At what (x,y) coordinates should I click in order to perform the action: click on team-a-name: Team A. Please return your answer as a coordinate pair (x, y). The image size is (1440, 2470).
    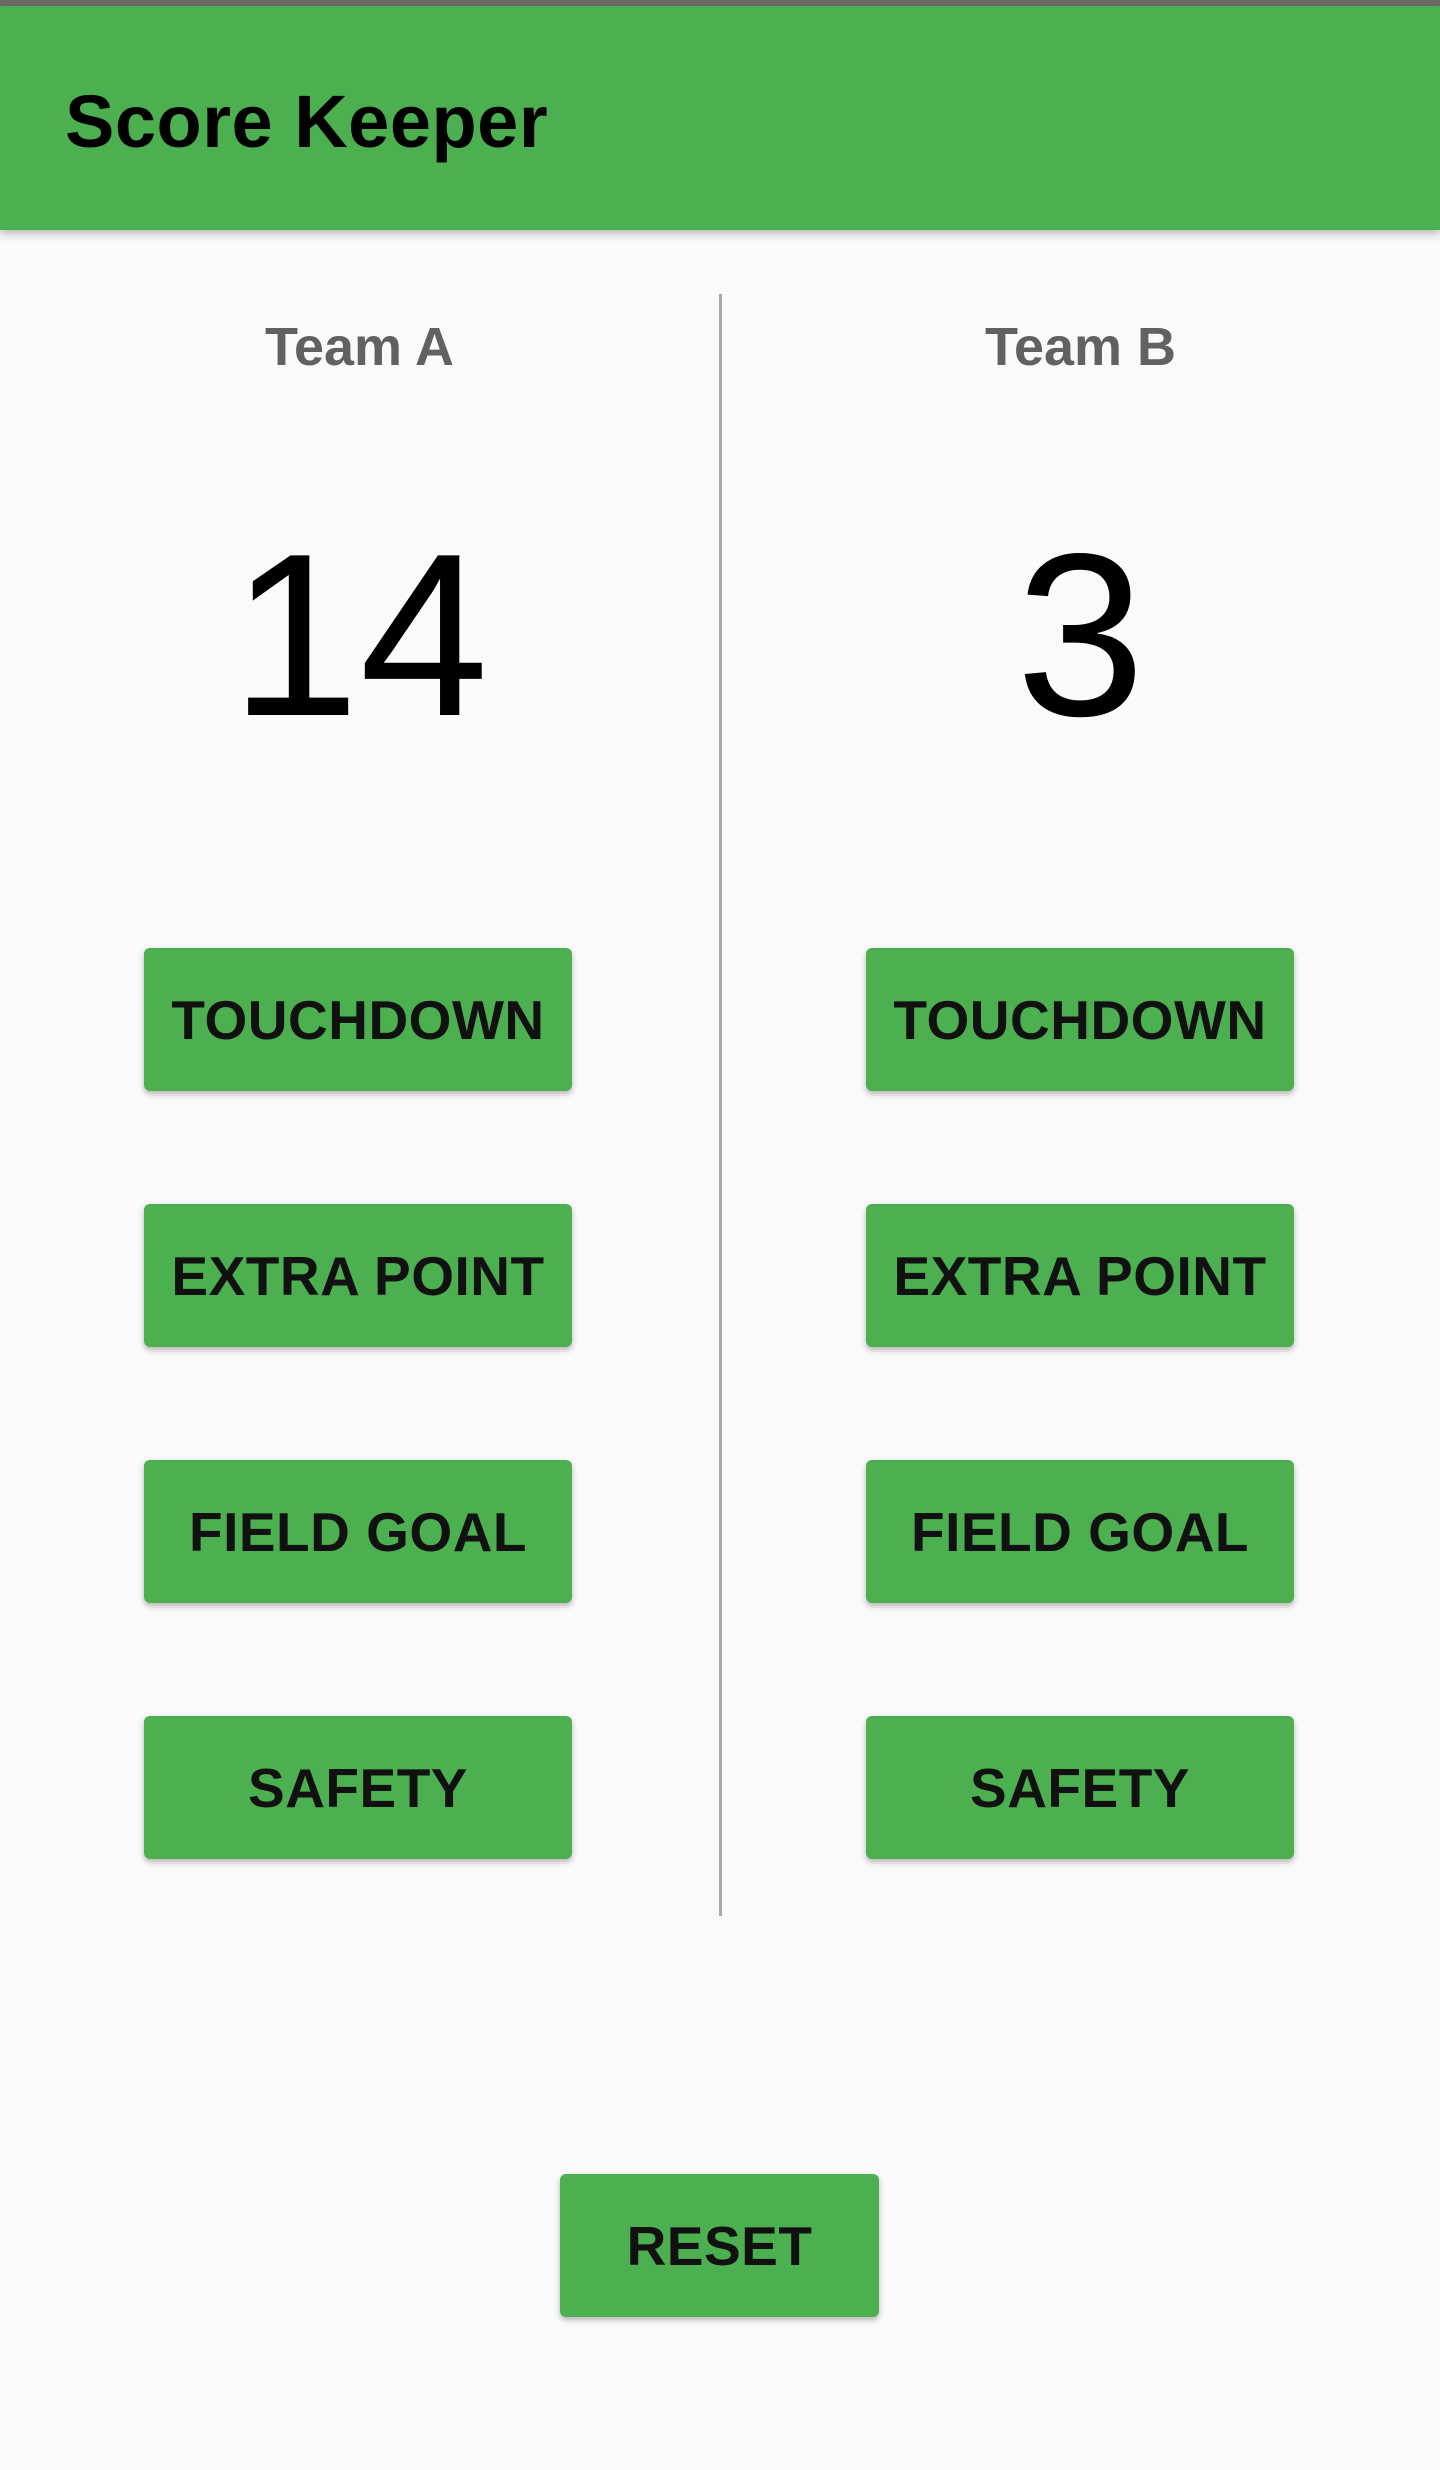
    Looking at the image, I should click on (359, 347).